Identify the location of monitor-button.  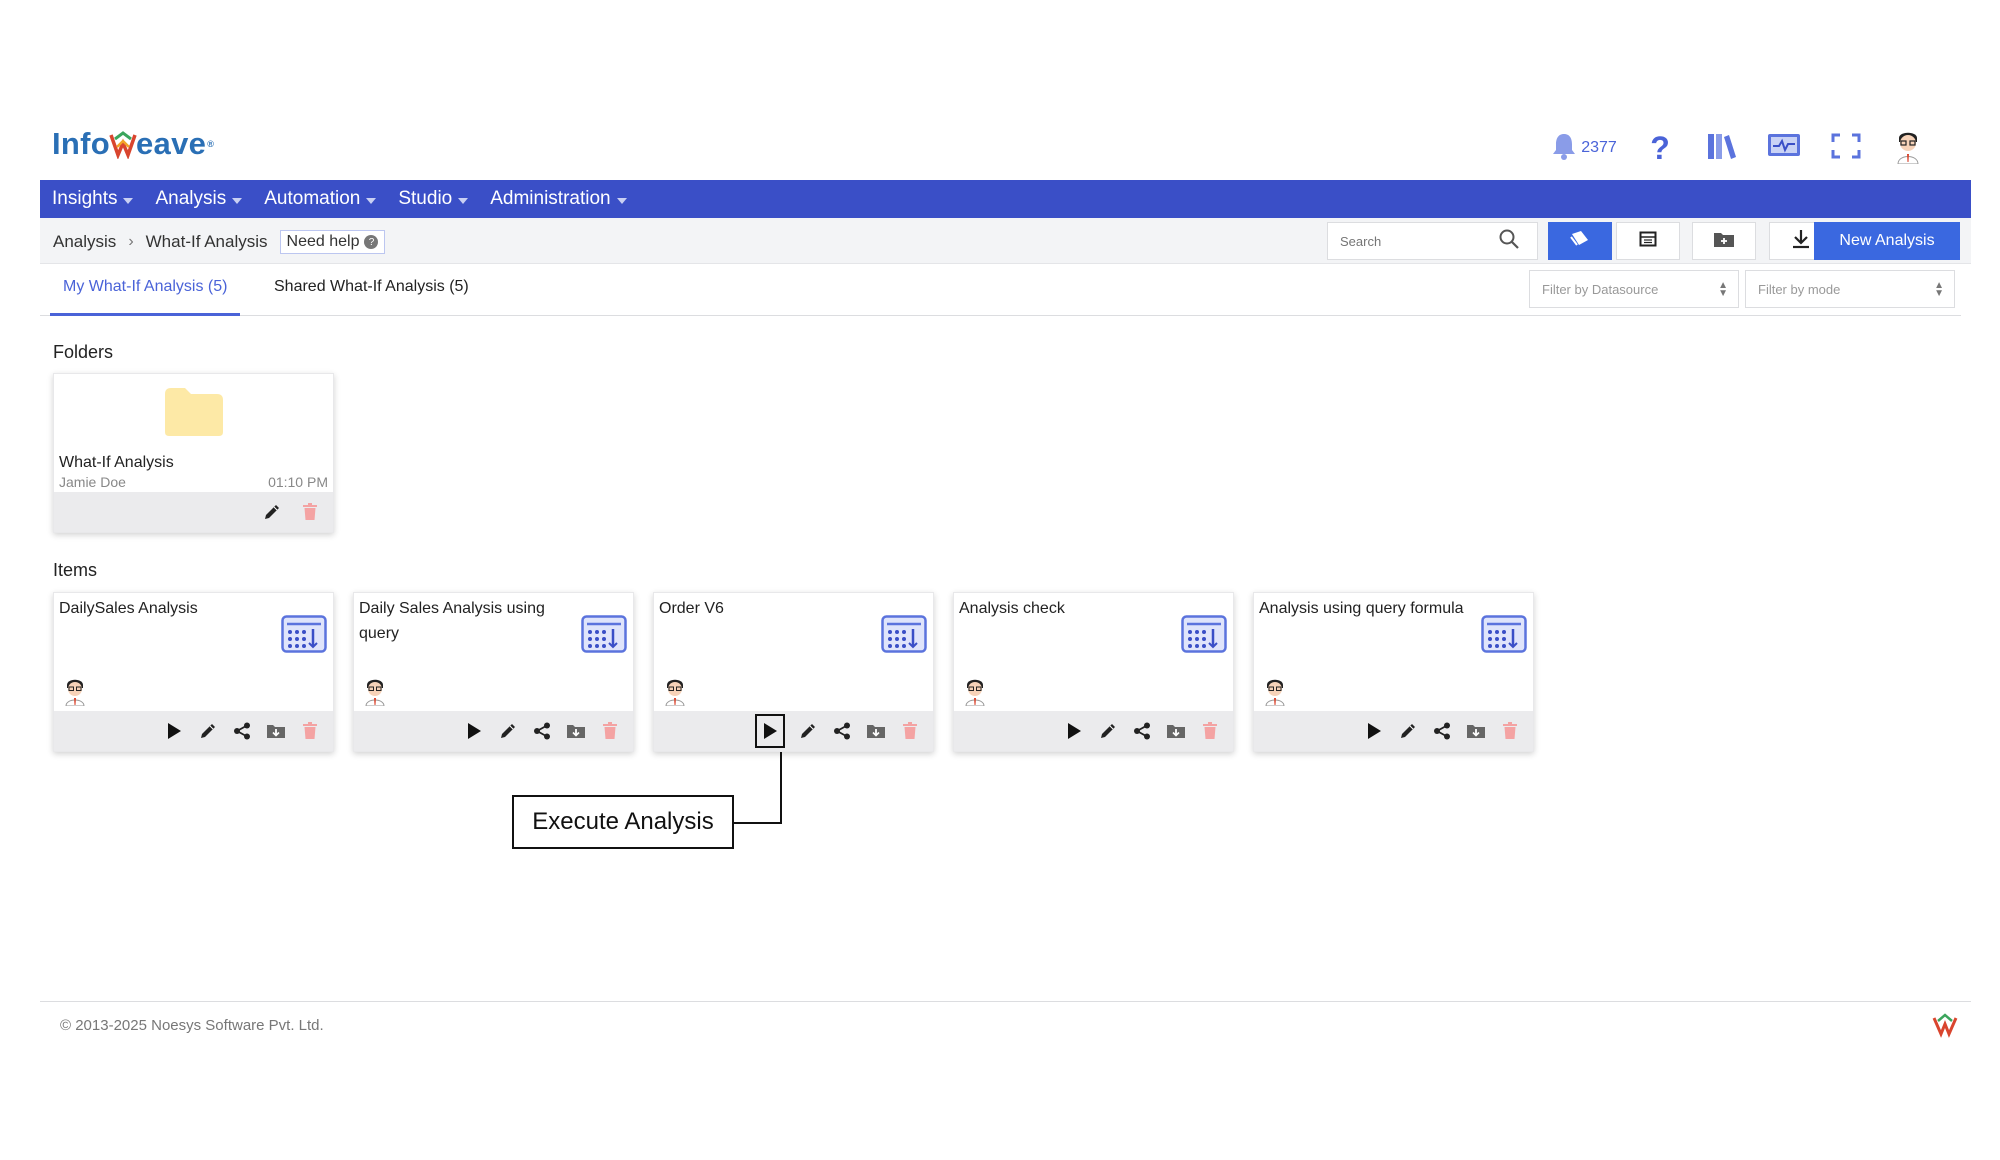
(1784, 148).